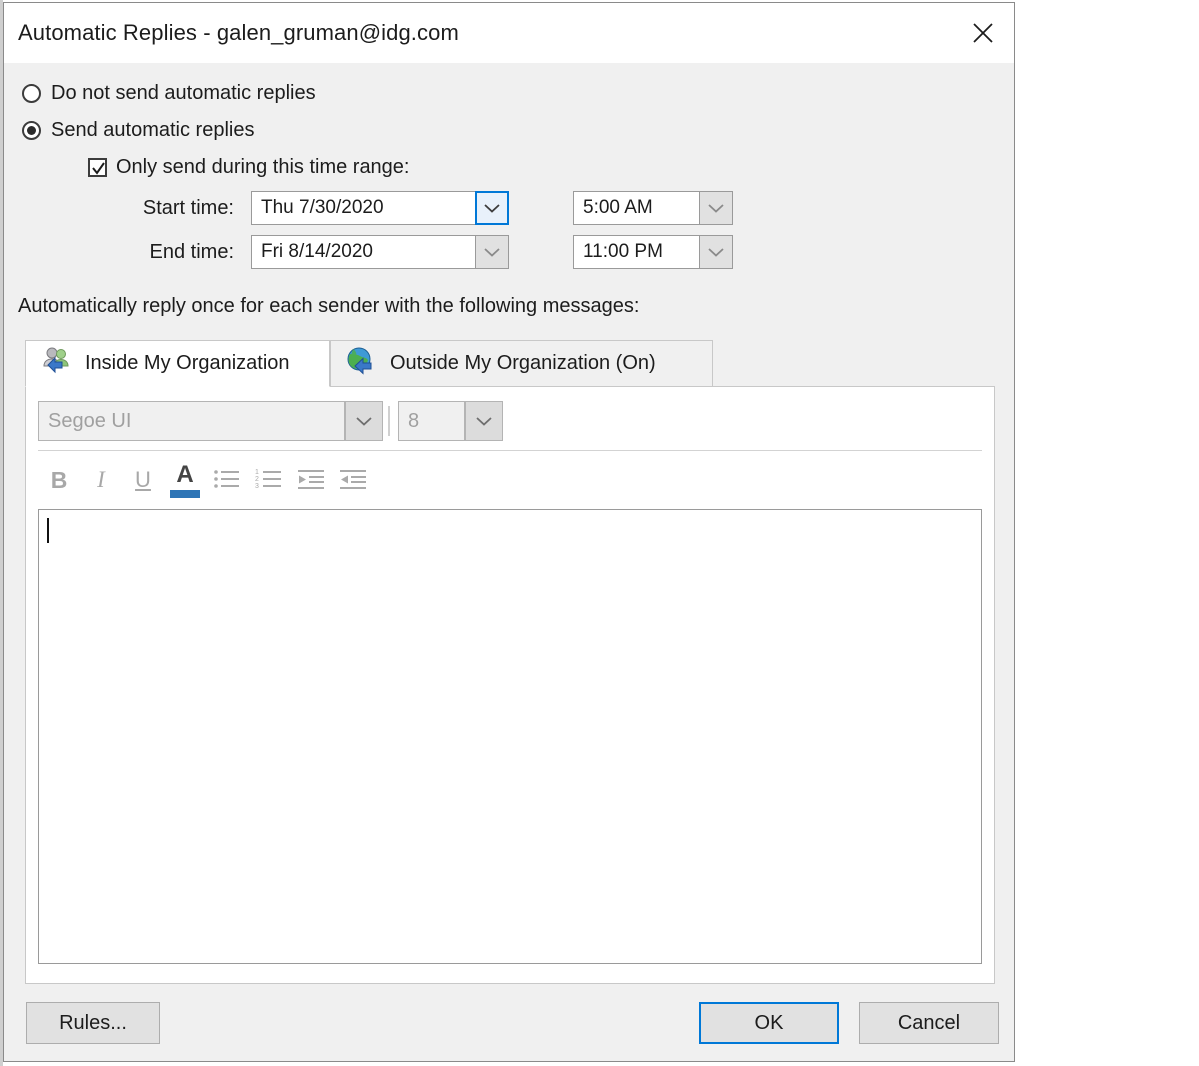 This screenshot has width=1199, height=1066. What do you see at coordinates (191, 421) in the screenshot?
I see `font-name-value: Segoe UI` at bounding box center [191, 421].